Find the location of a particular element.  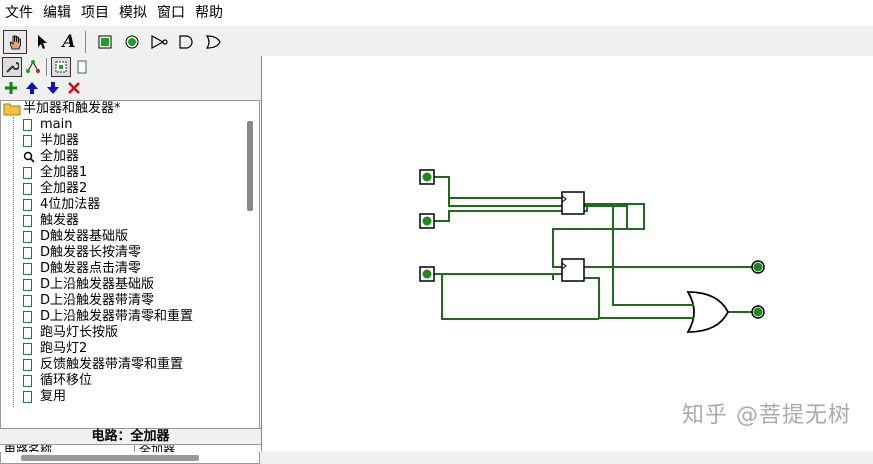

tree-item-label: 半加器 is located at coordinates (60, 140).